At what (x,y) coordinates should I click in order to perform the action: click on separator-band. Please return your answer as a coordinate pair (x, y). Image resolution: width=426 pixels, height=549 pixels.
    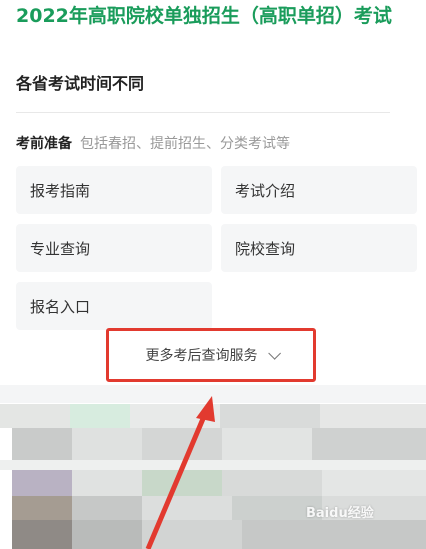
    Looking at the image, I should click on (213, 394).